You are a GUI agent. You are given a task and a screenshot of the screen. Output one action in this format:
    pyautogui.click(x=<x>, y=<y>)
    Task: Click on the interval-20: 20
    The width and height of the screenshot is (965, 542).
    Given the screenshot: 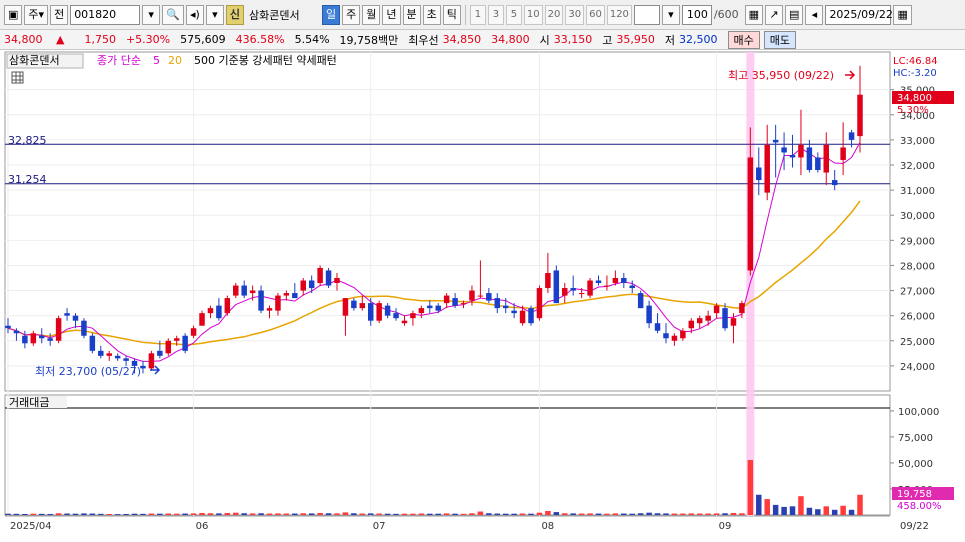 What is the action you would take?
    pyautogui.click(x=554, y=14)
    